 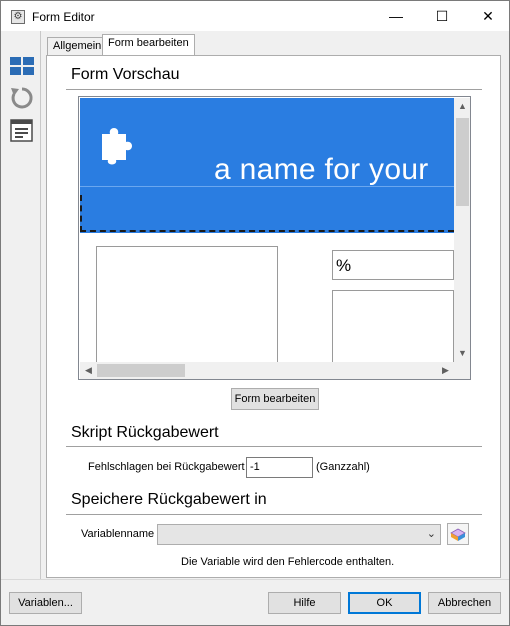 I want to click on ok-button: OK, so click(x=384, y=603).